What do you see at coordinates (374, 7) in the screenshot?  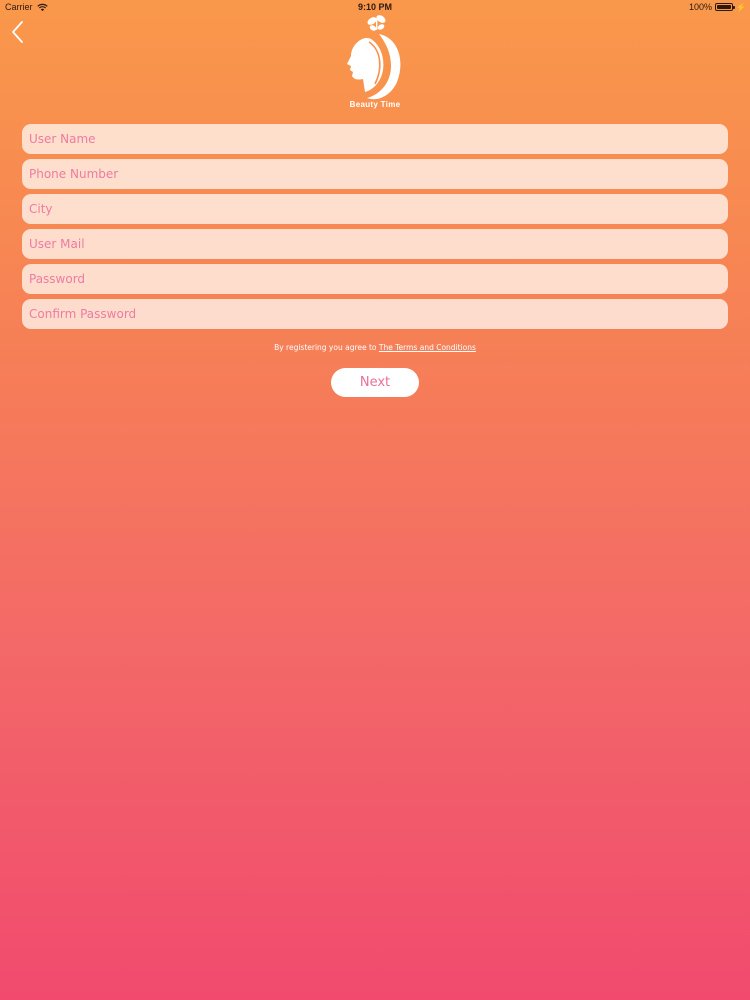 I see `status-time: 9:10 PM` at bounding box center [374, 7].